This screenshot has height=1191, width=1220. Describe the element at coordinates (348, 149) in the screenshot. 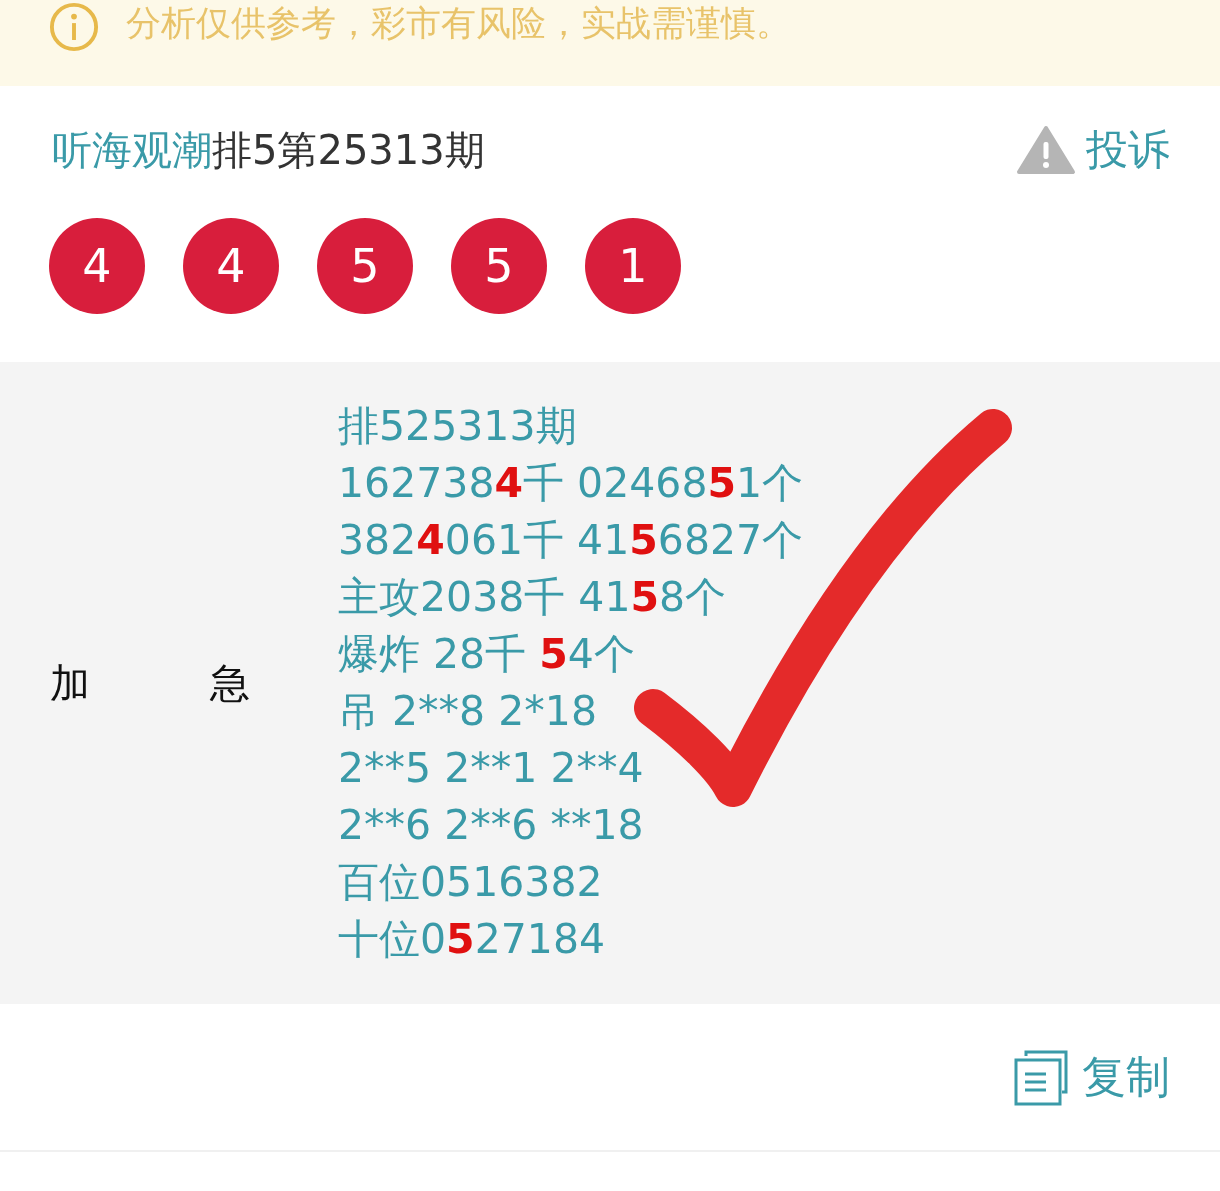

I see `post-title: 排5第25313期` at that location.